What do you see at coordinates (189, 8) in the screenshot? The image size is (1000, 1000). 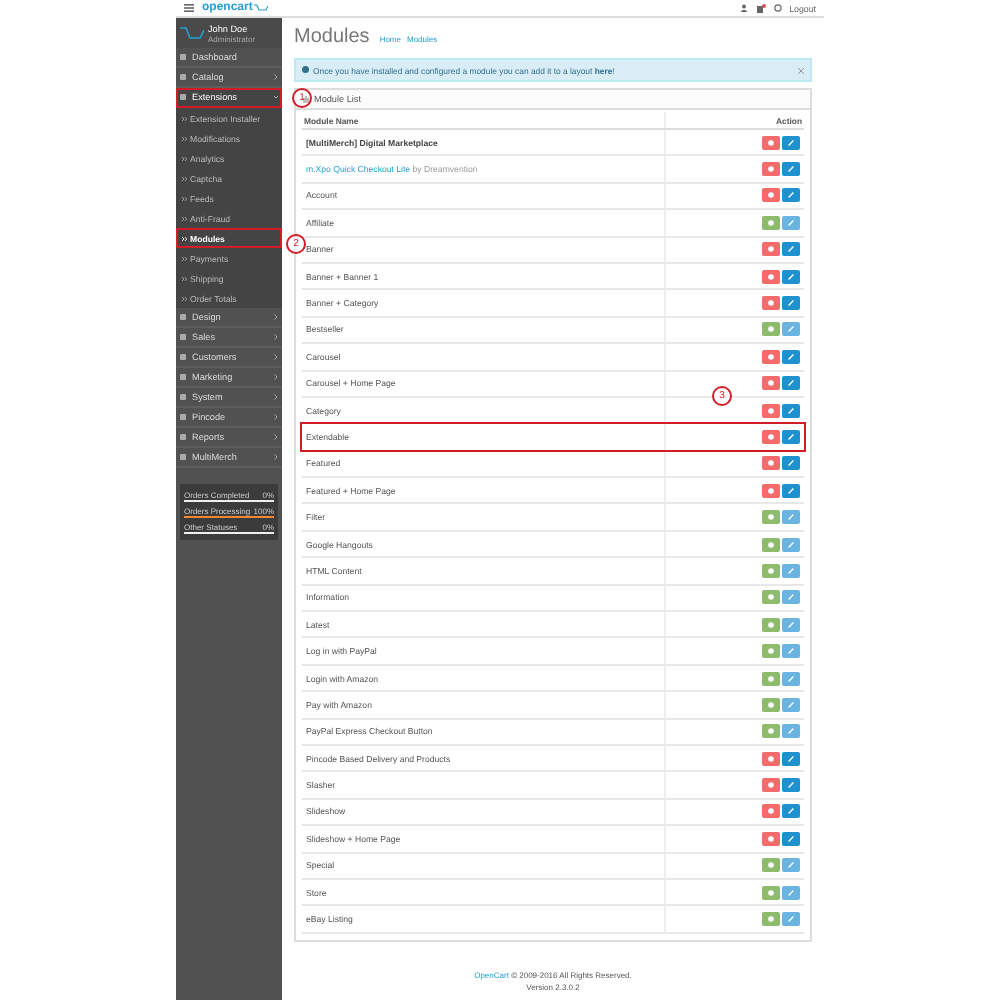 I see `menu-icon` at bounding box center [189, 8].